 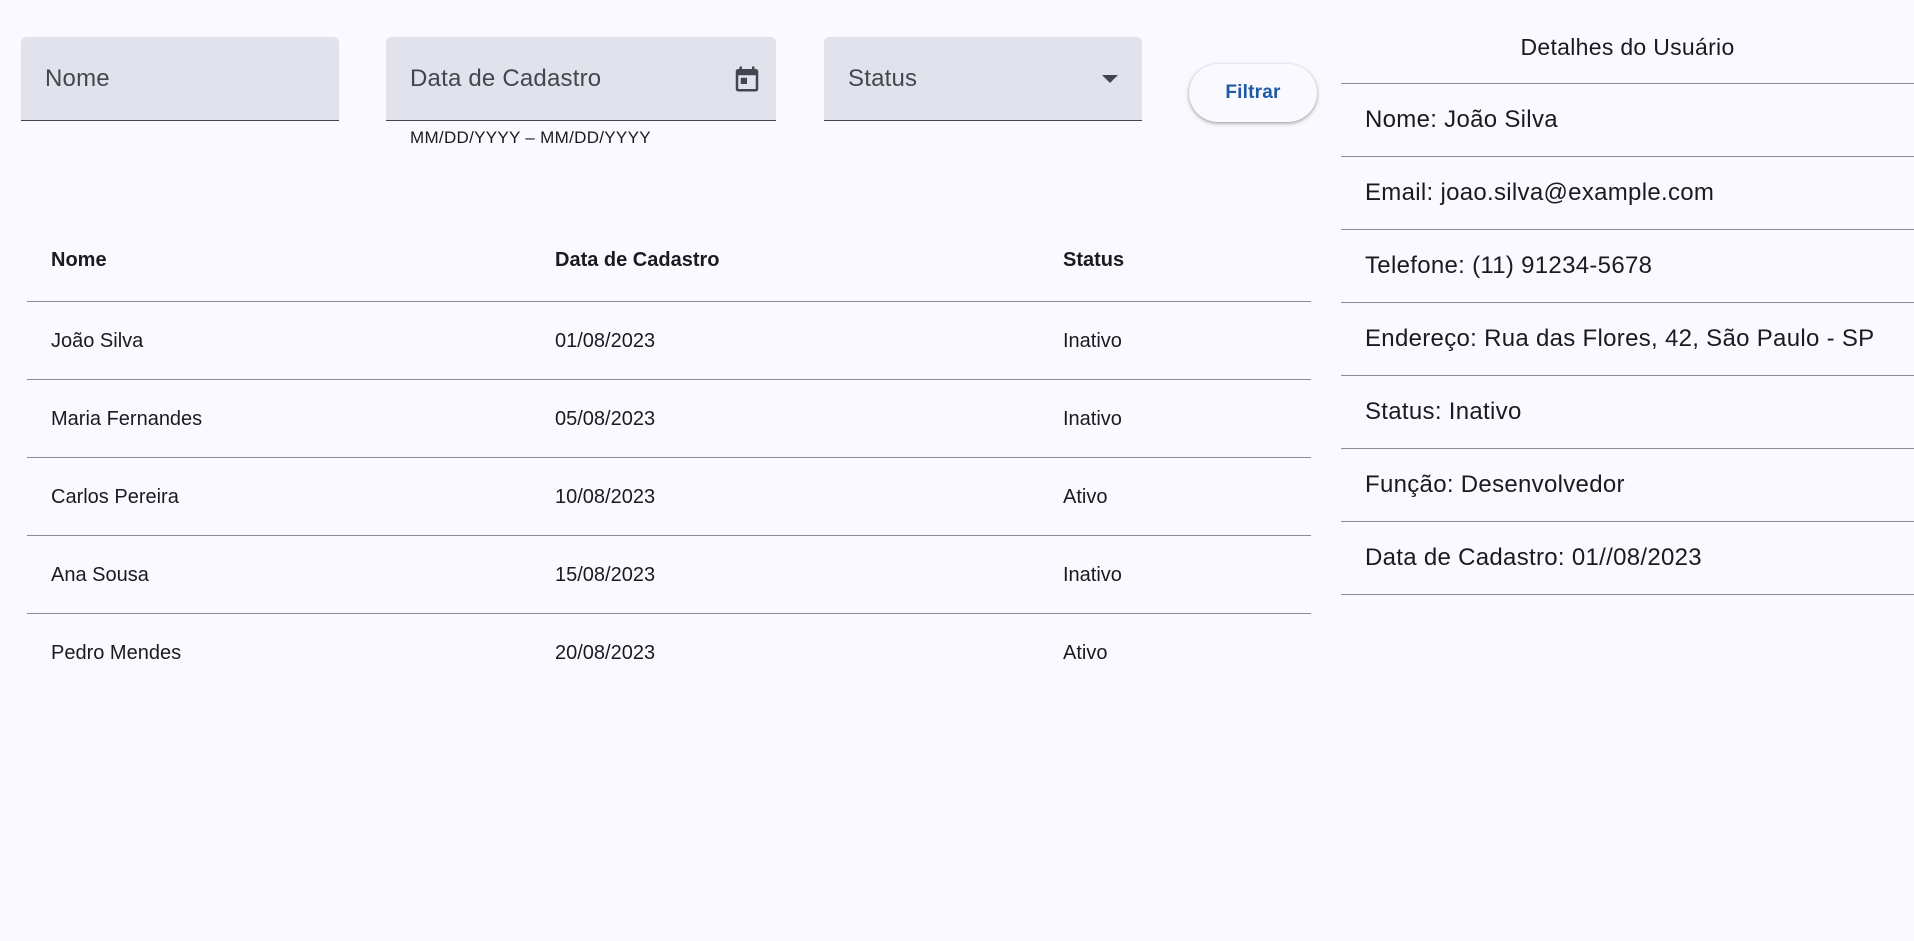 I want to click on arrow-drop-down-icon, so click(x=1110, y=79).